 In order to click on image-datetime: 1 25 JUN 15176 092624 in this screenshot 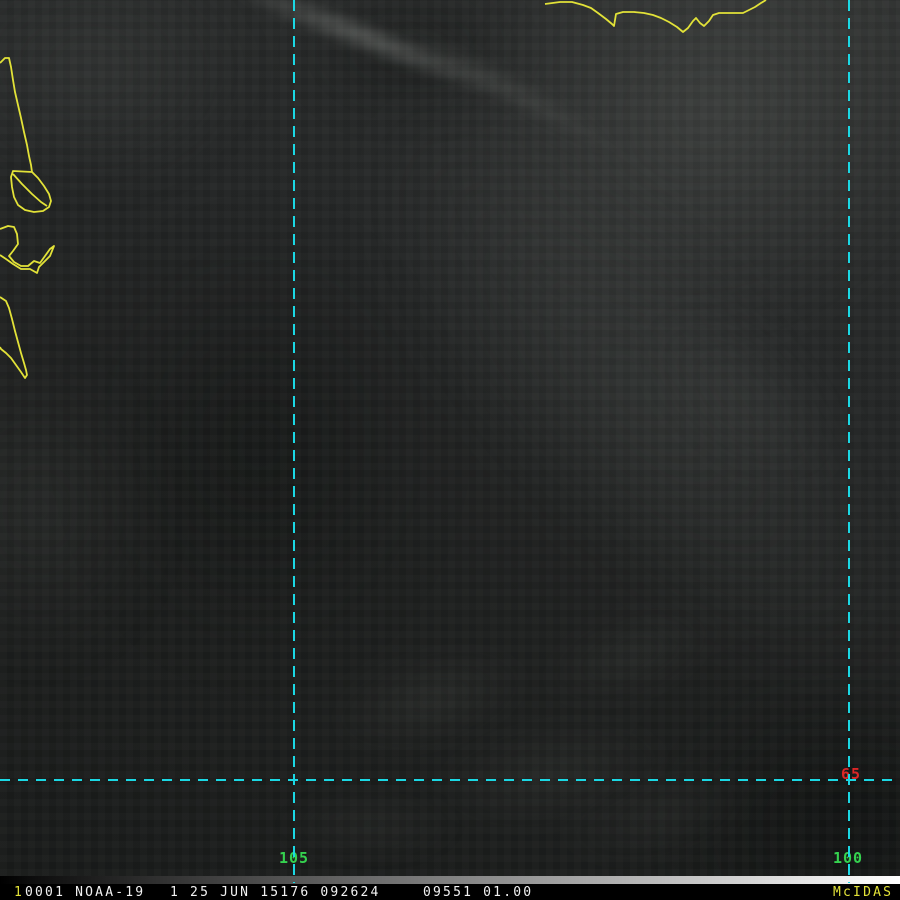, I will do `click(275, 892)`.